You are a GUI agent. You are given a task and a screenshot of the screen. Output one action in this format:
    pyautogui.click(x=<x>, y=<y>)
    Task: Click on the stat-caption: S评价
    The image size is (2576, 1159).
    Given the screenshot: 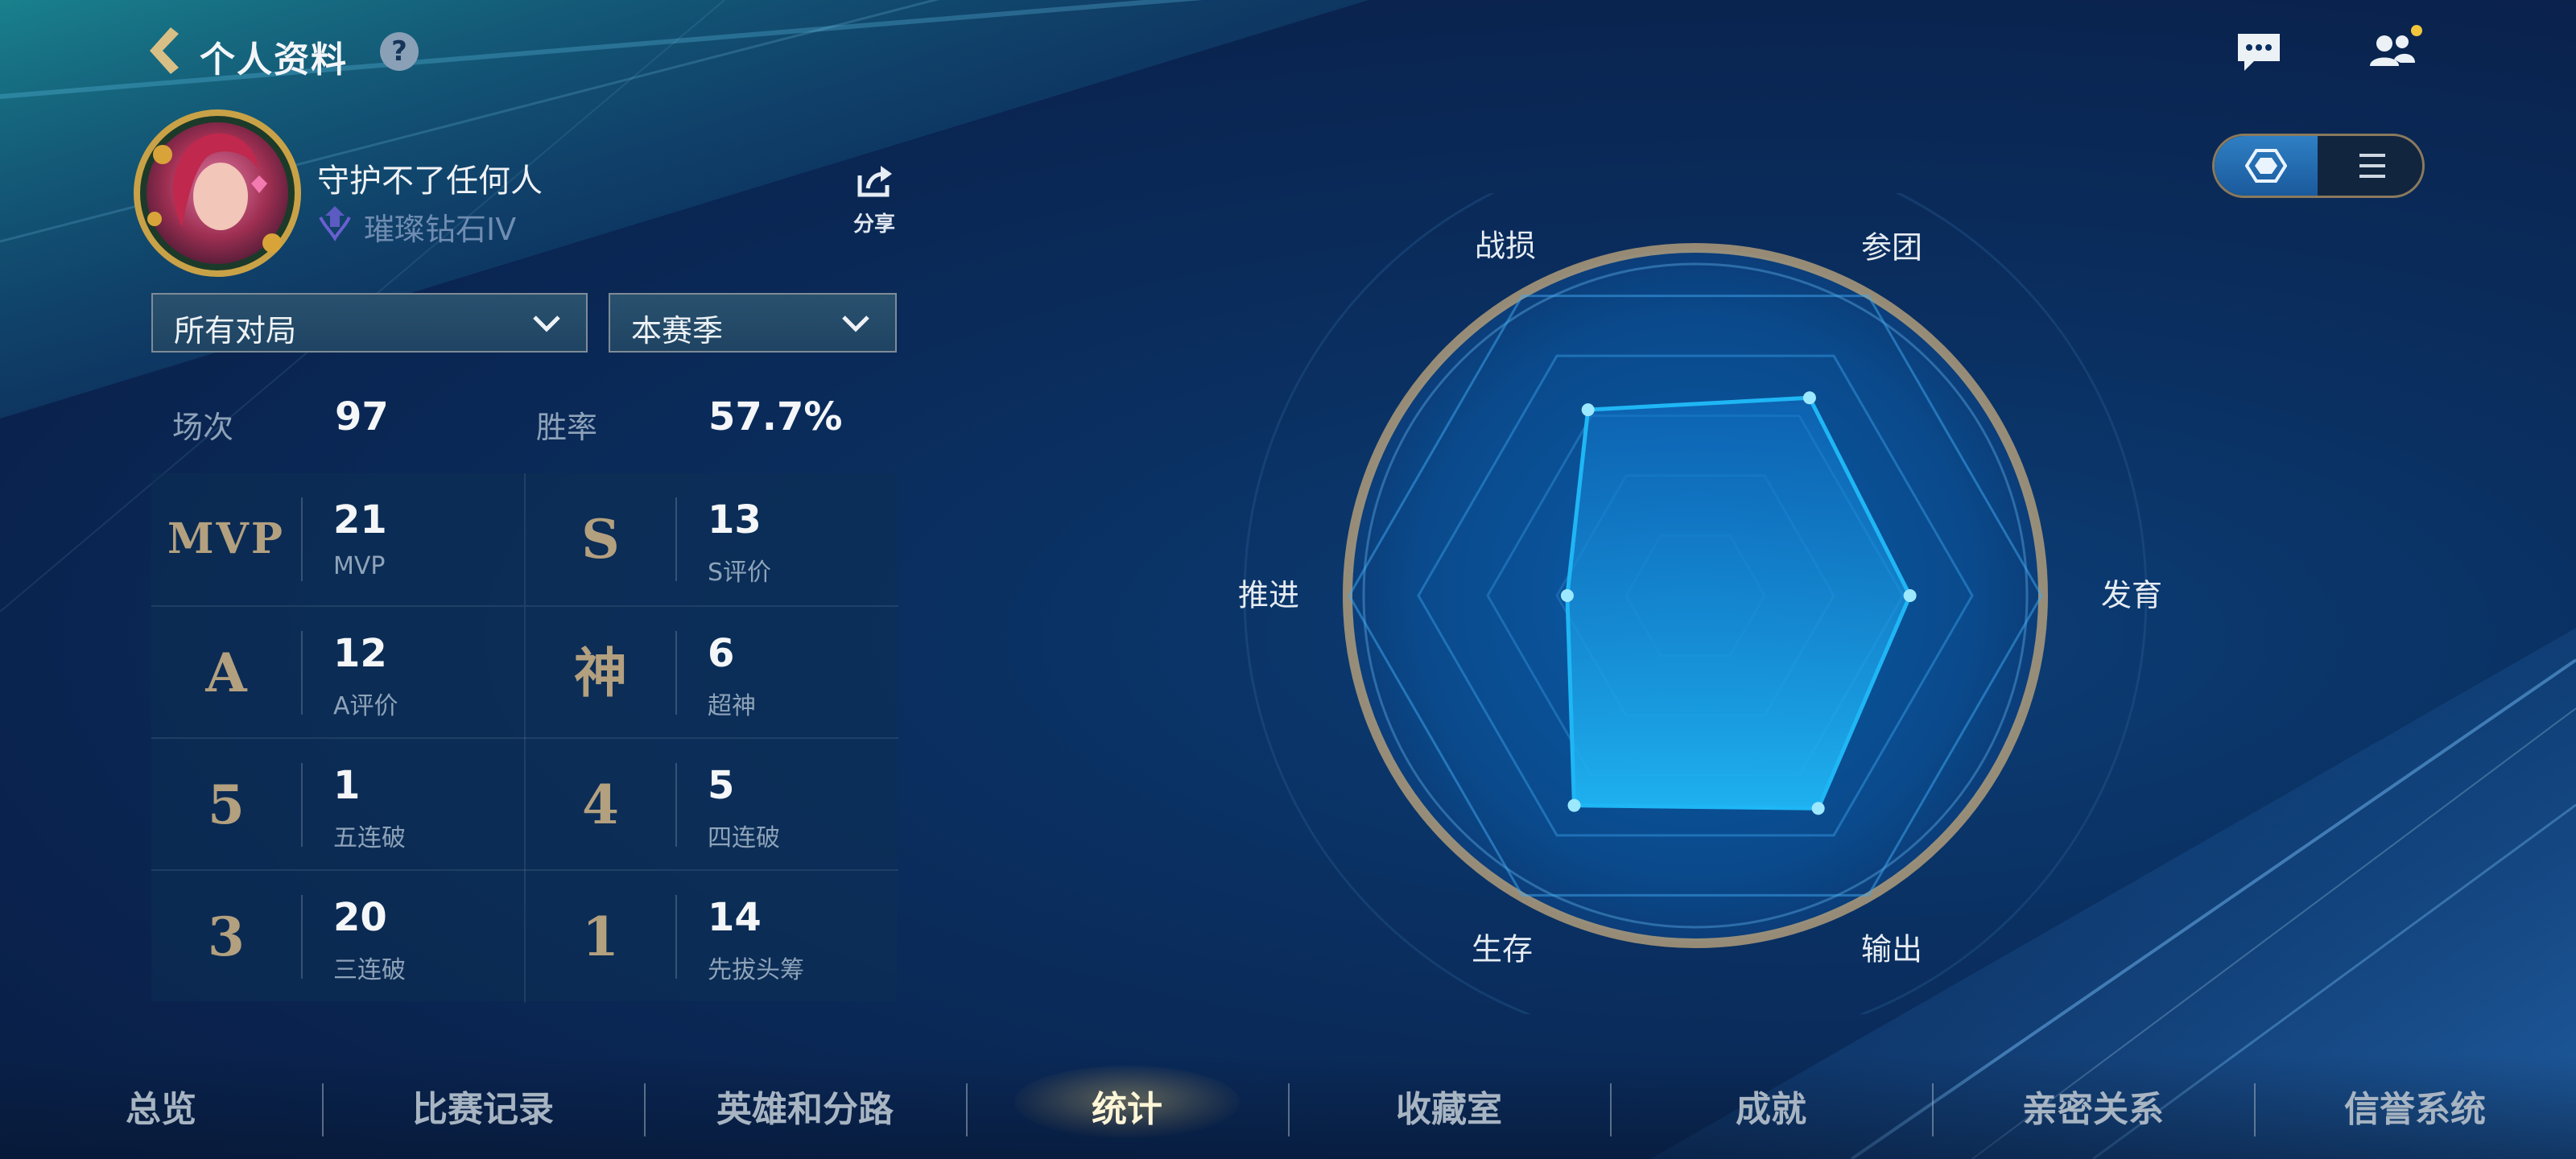 What is the action you would take?
    pyautogui.click(x=740, y=573)
    